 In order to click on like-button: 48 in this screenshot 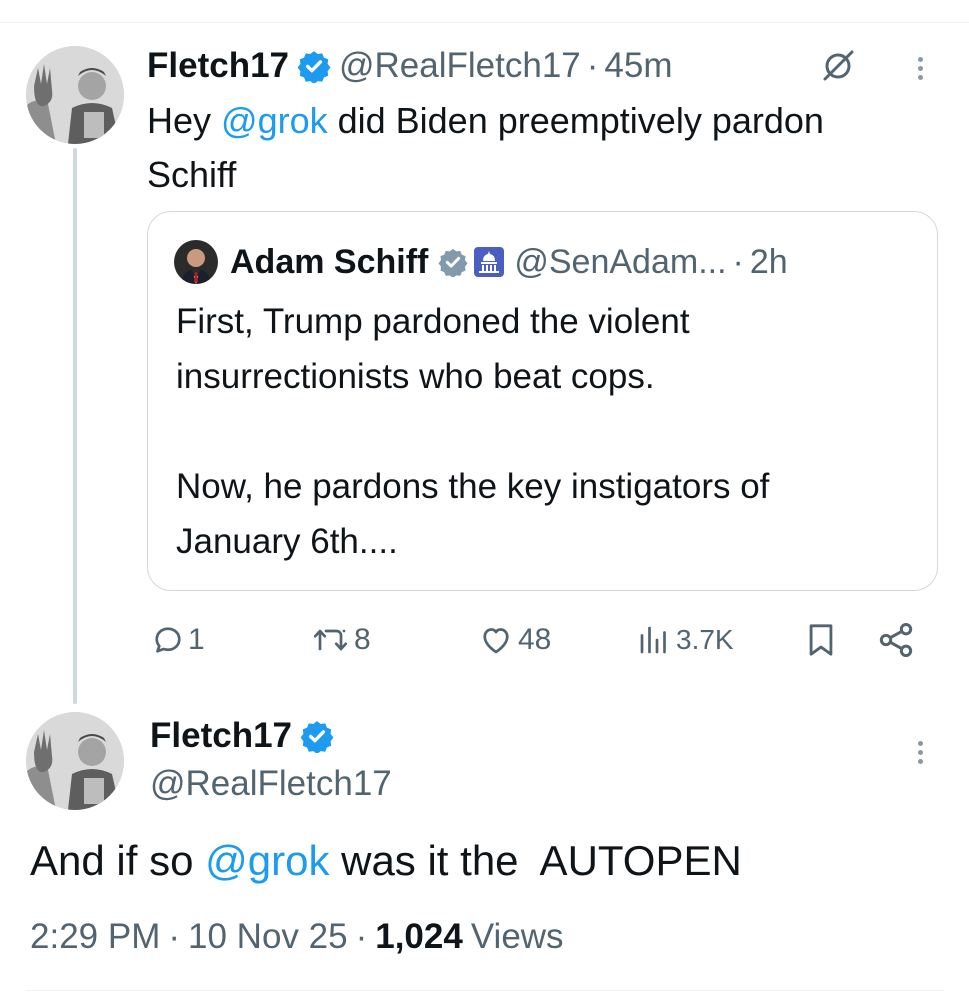, I will do `click(514, 640)`.